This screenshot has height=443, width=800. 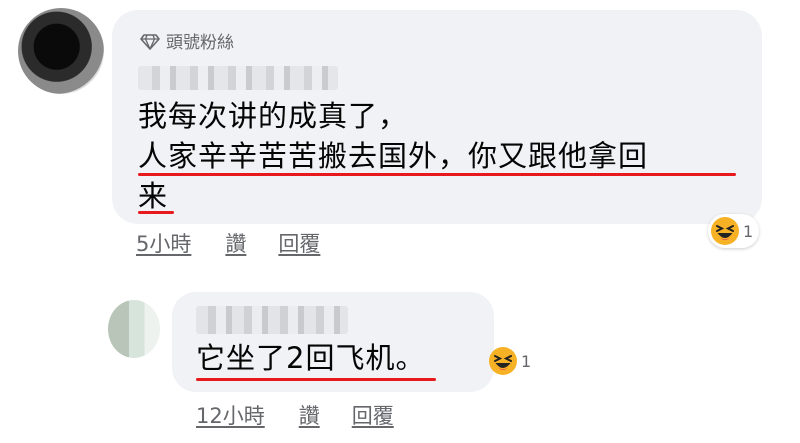 I want to click on comment-text-line: 人家辛辛苦苦搬去国外，你又跟他拿回, so click(x=393, y=156).